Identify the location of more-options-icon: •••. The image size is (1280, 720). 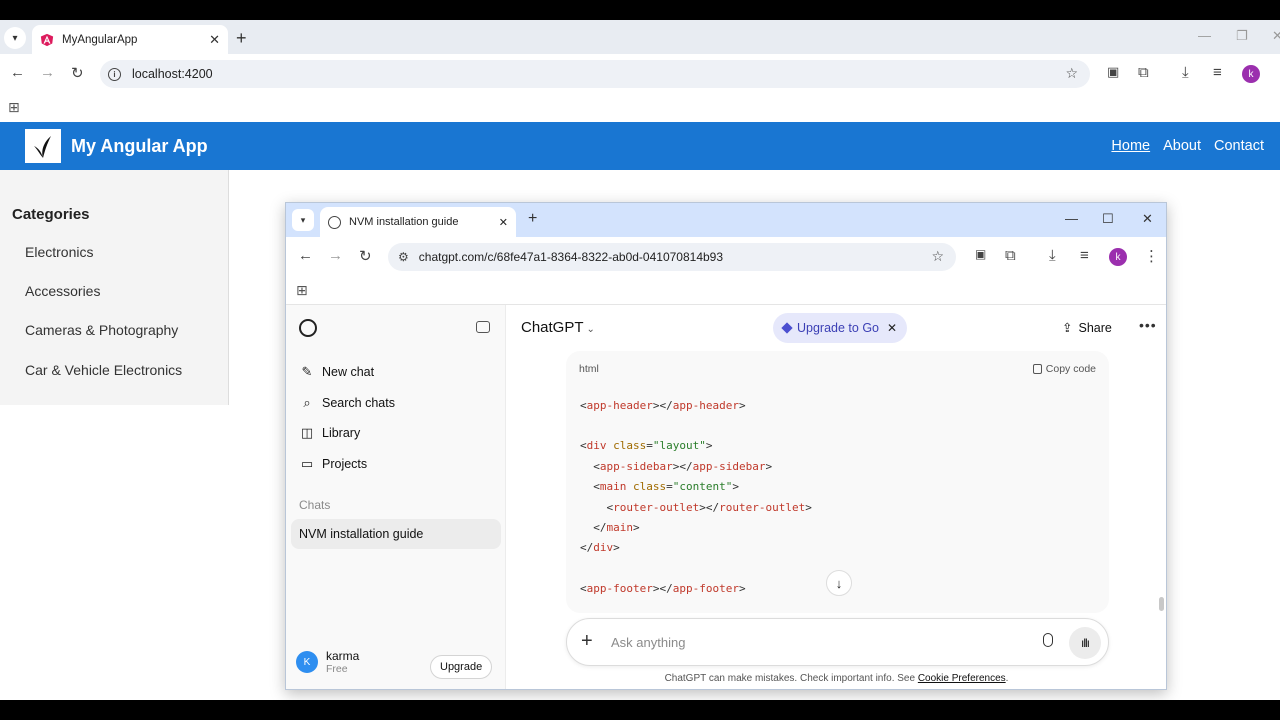
(1148, 325).